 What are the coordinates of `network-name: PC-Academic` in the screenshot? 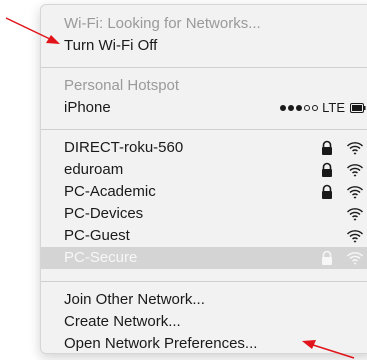 It's located at (110, 191).